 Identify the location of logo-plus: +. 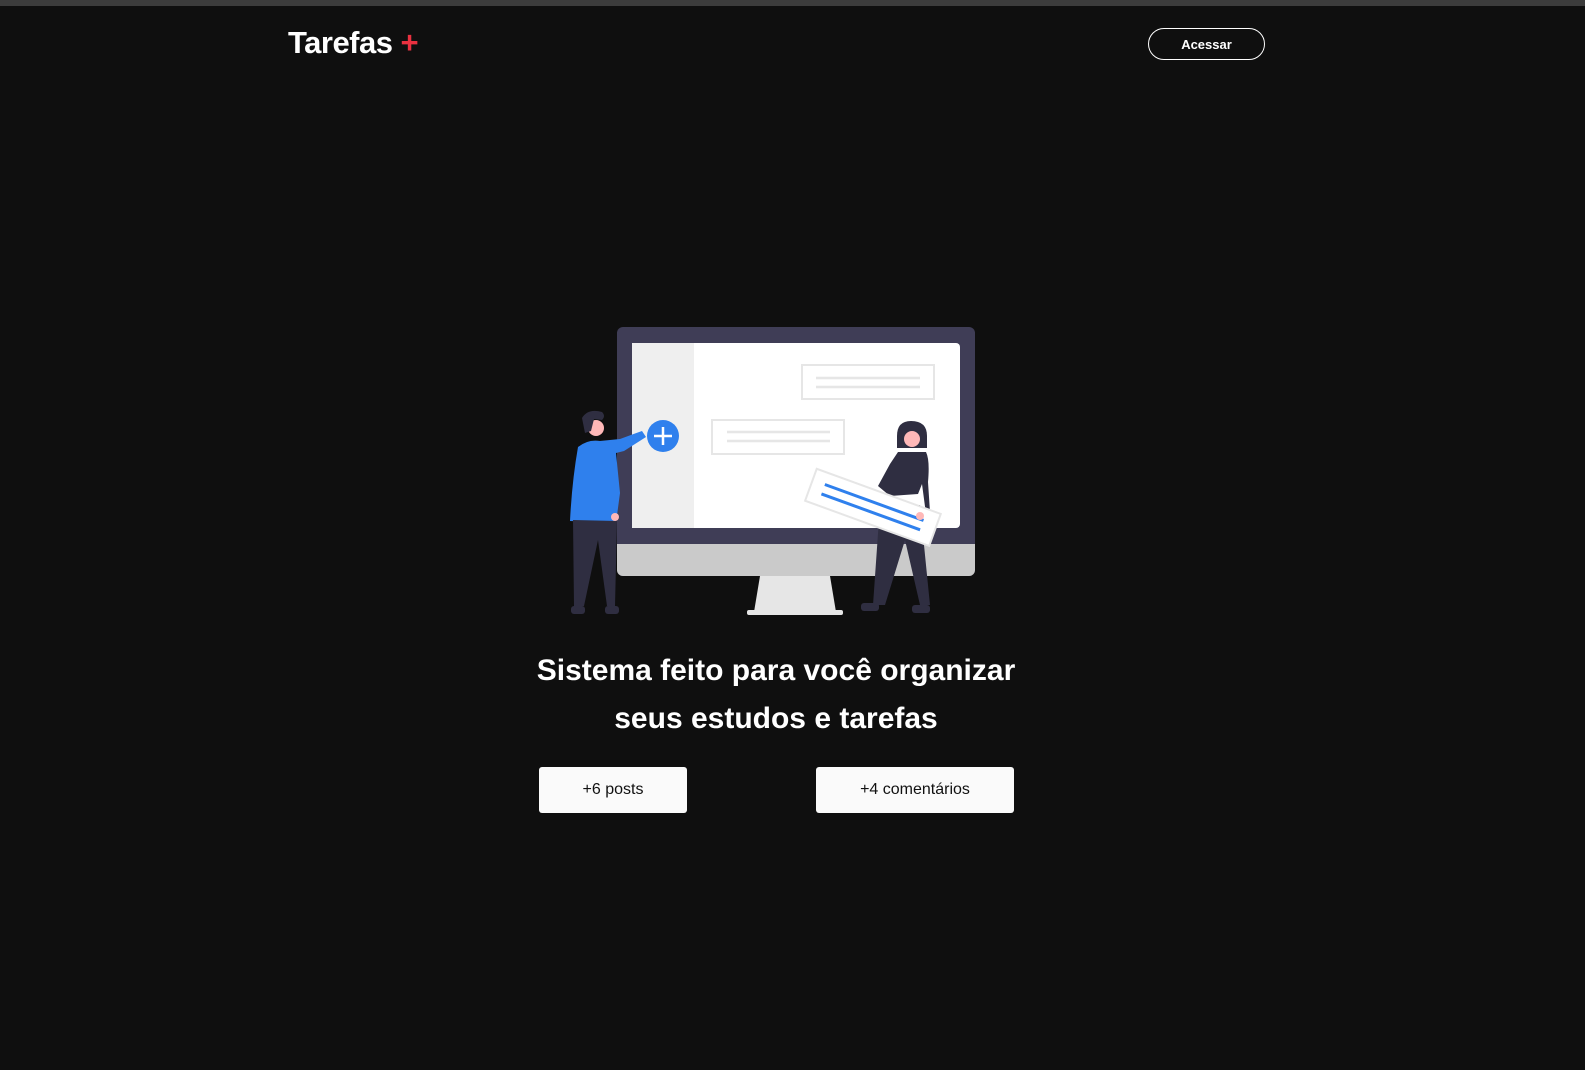
(409, 42).